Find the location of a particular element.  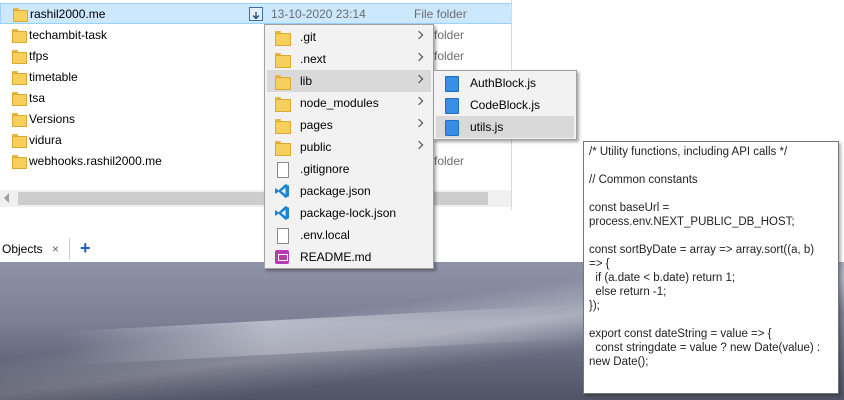

menu-item-gitignore: .gitignore is located at coordinates (349, 169).